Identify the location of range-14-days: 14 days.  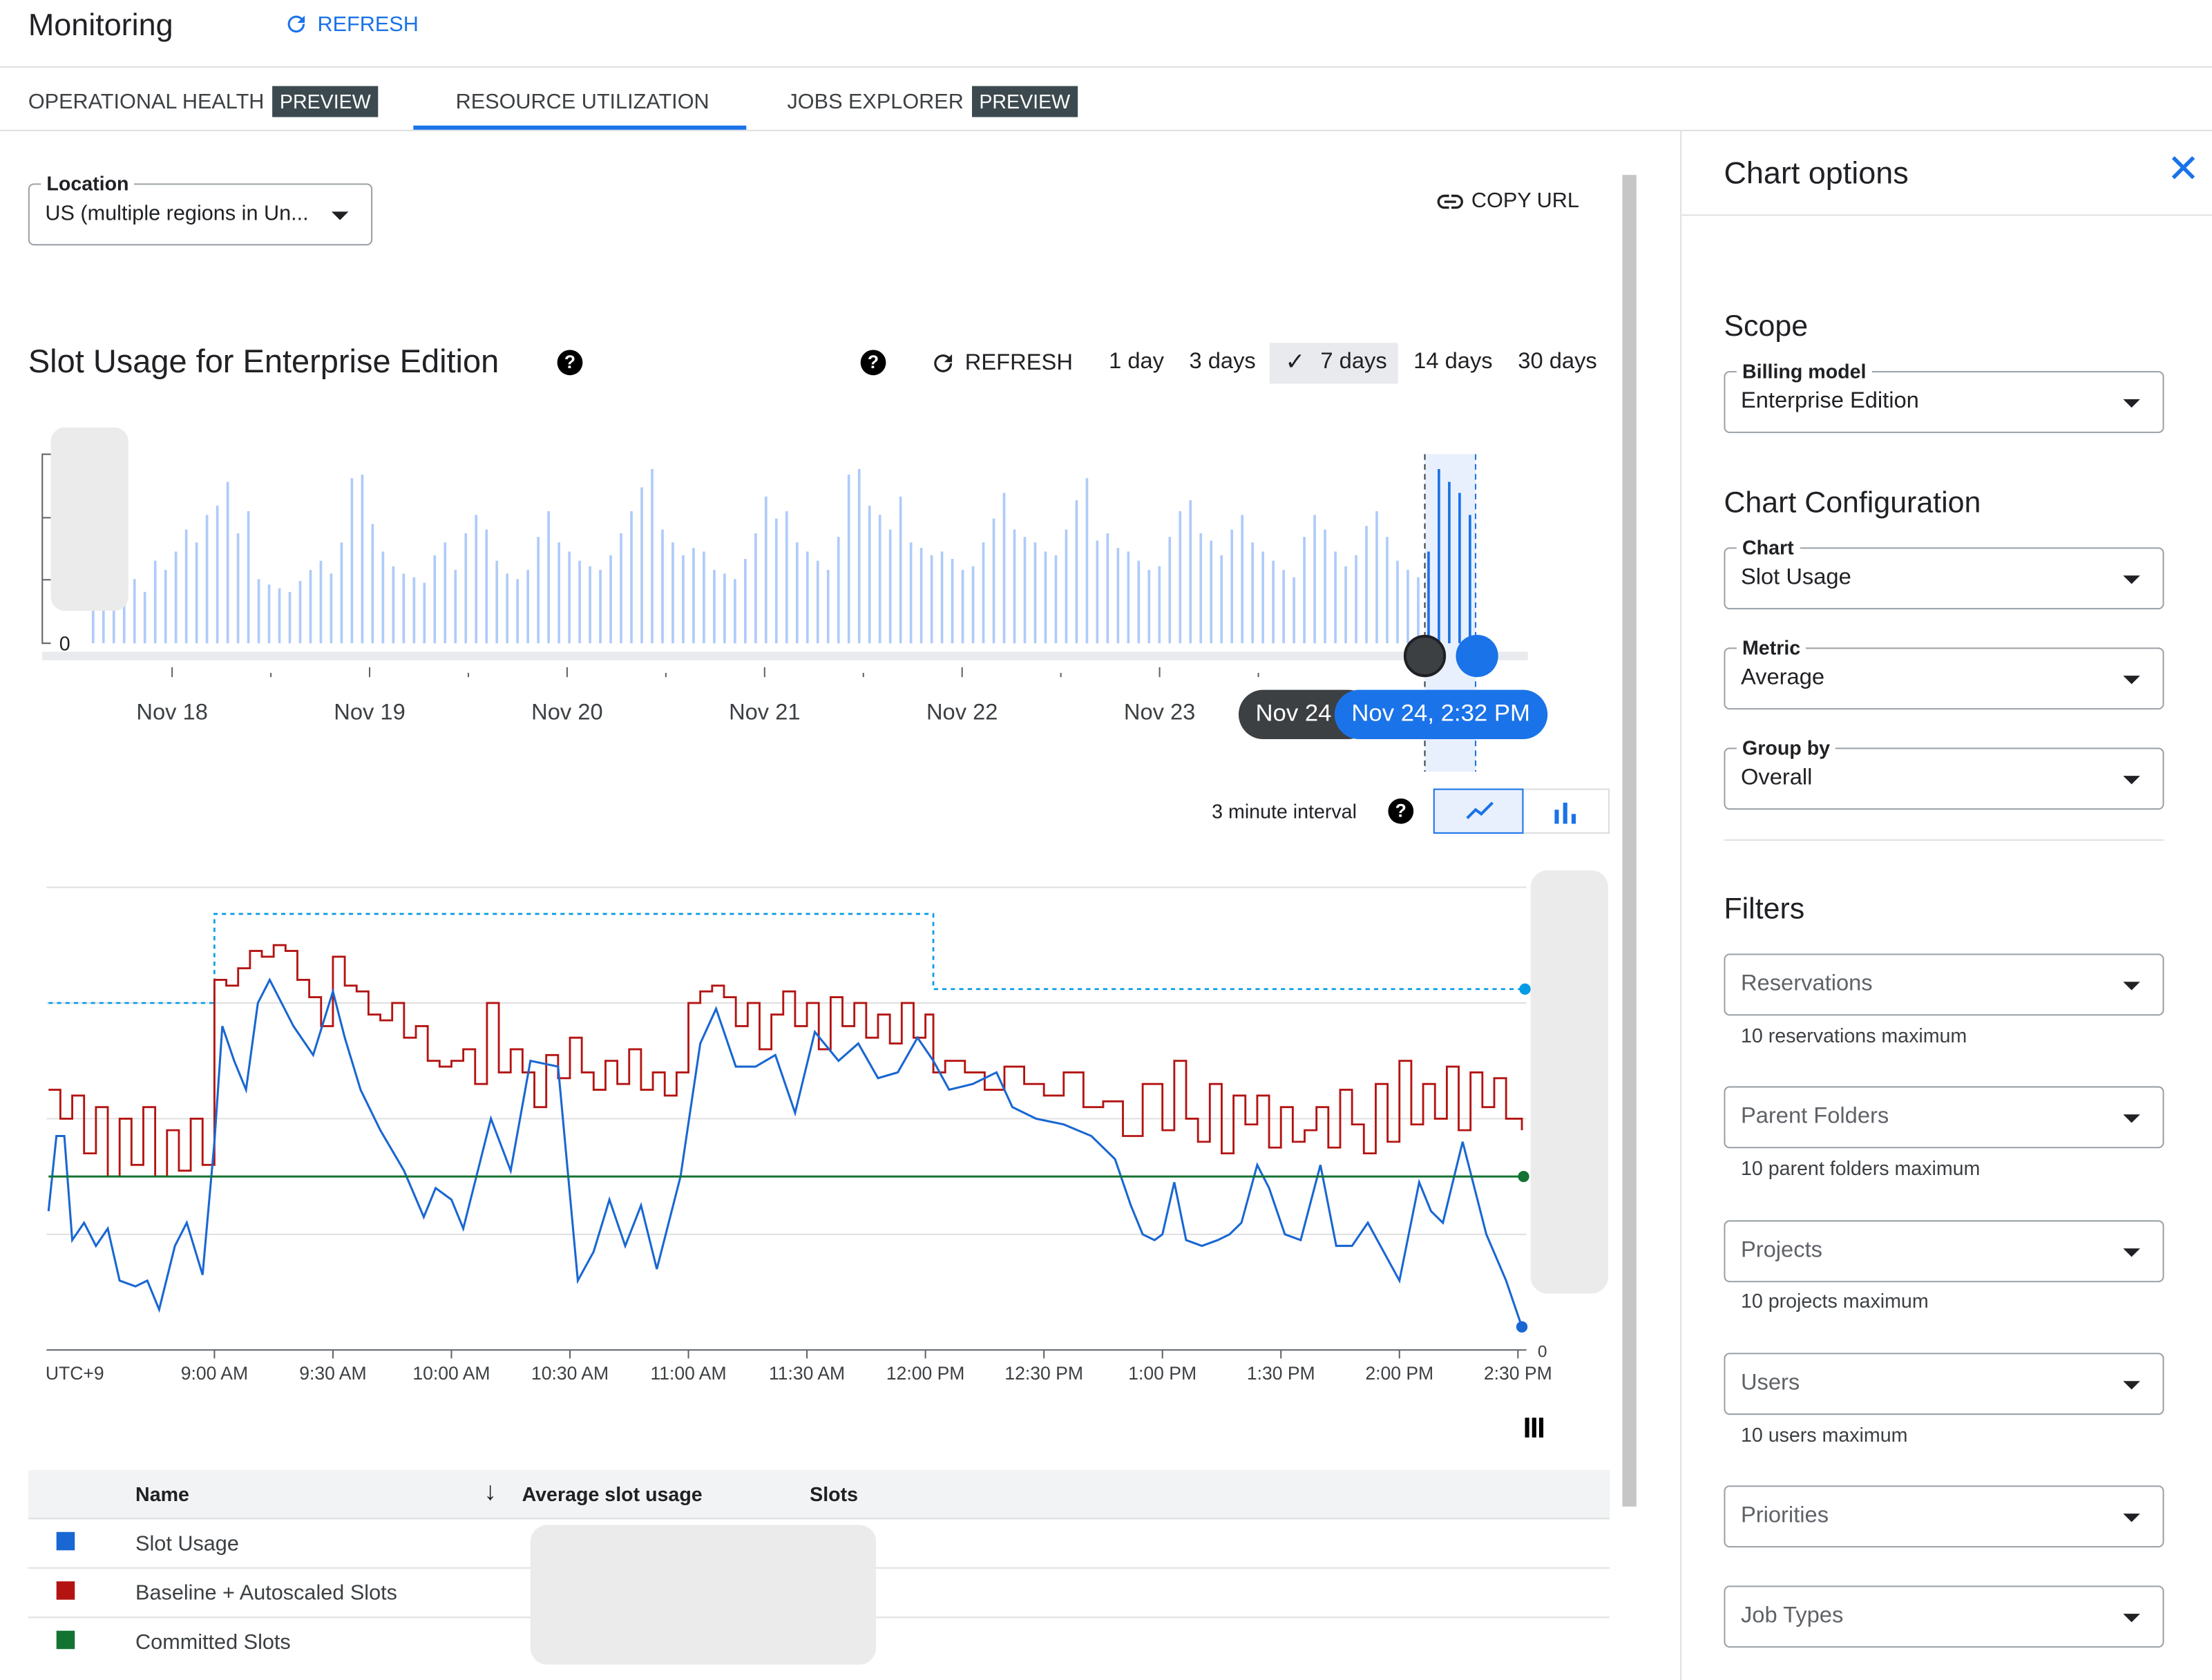
(1452, 362).